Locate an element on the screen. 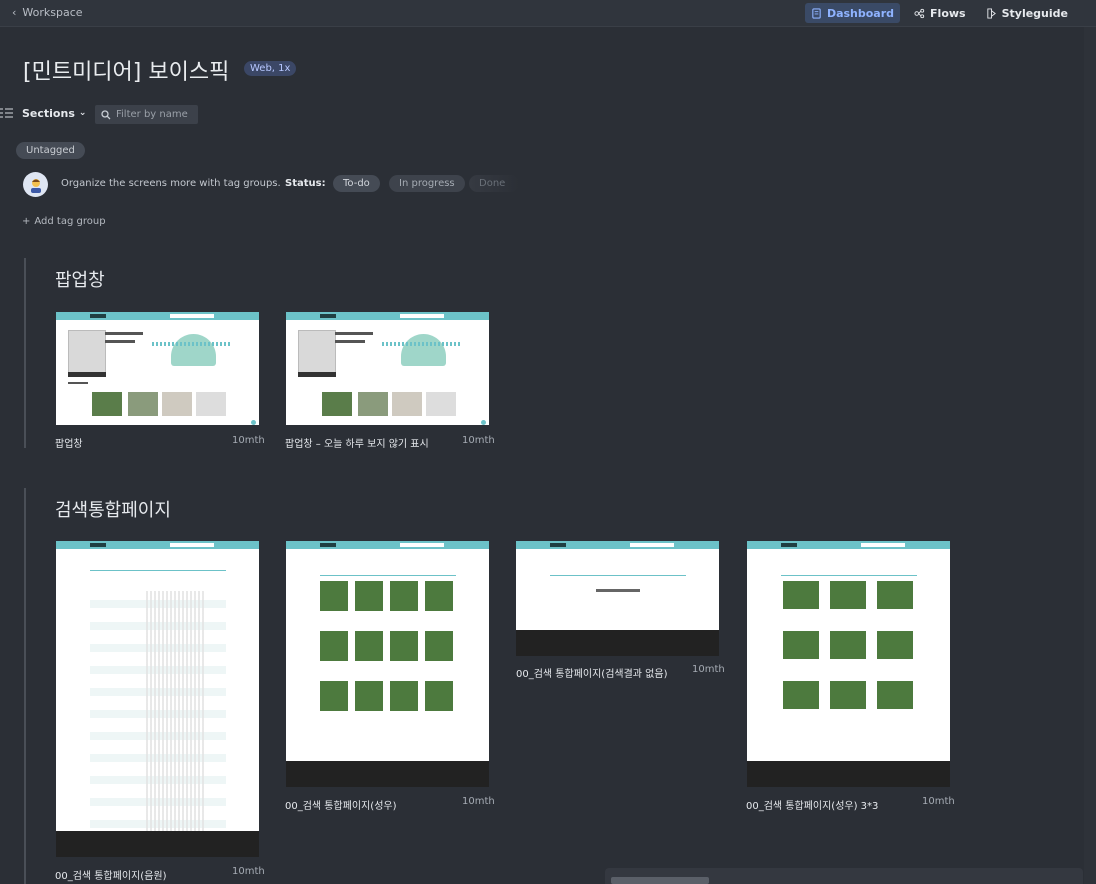 The image size is (1096, 884). user-avatar-icon is located at coordinates (35, 184).